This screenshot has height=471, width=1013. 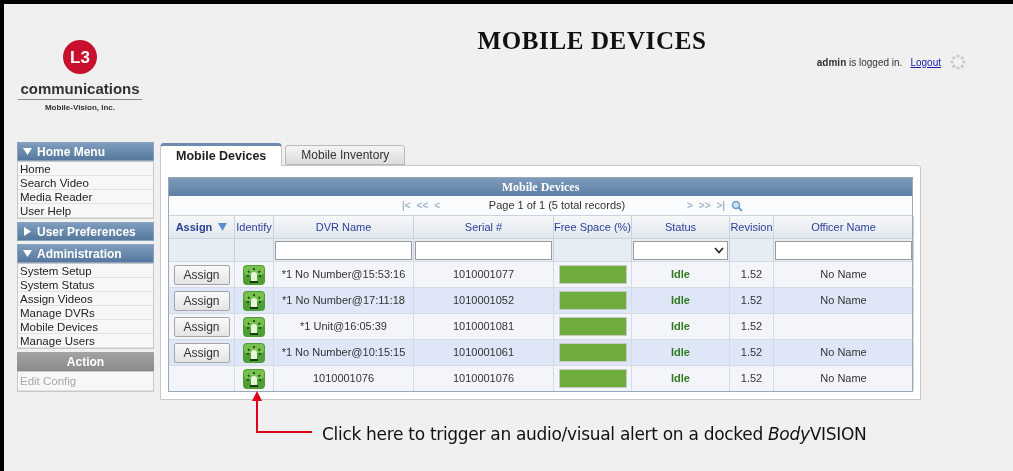 I want to click on table-cell-text: 1010001061, so click(x=483, y=353).